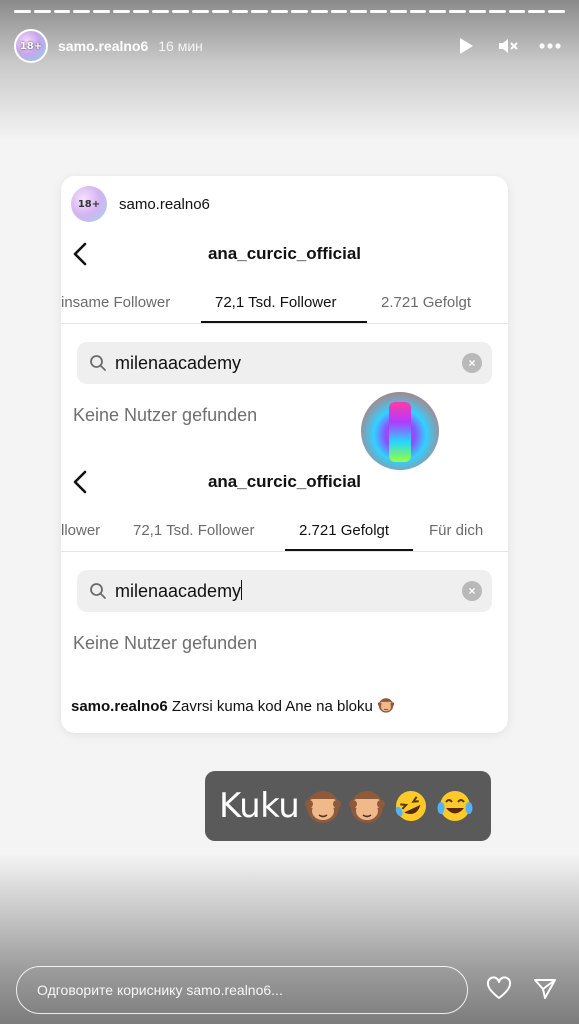 The height and width of the screenshot is (1024, 579). What do you see at coordinates (284, 363) in the screenshot?
I see `search-field-1: milenaacademy ×` at bounding box center [284, 363].